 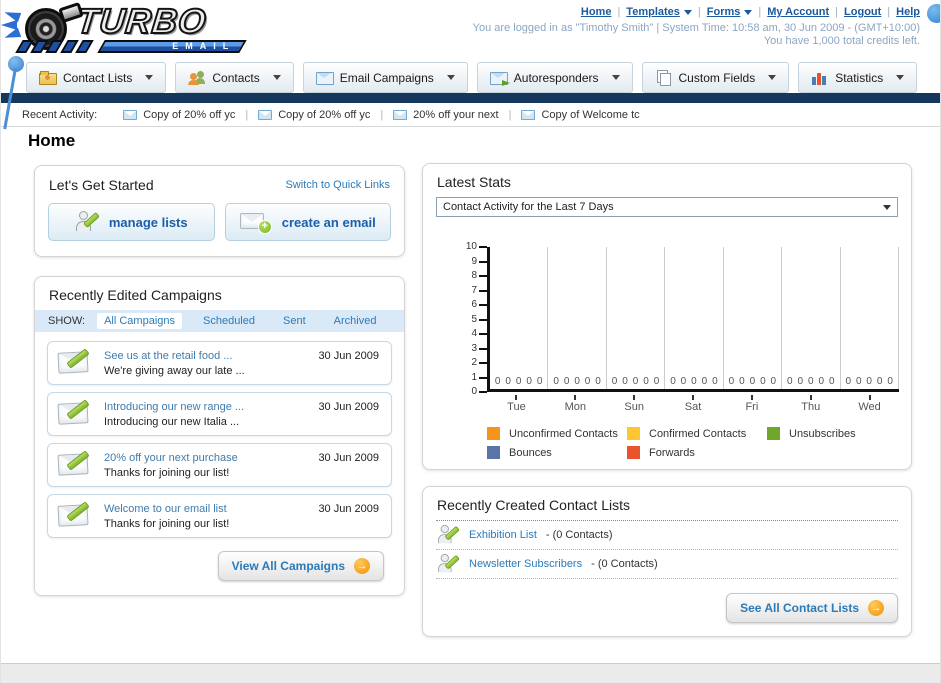 I want to click on contact-list-row: Newsletter Subscribers - (0 Contacts), so click(x=667, y=564).